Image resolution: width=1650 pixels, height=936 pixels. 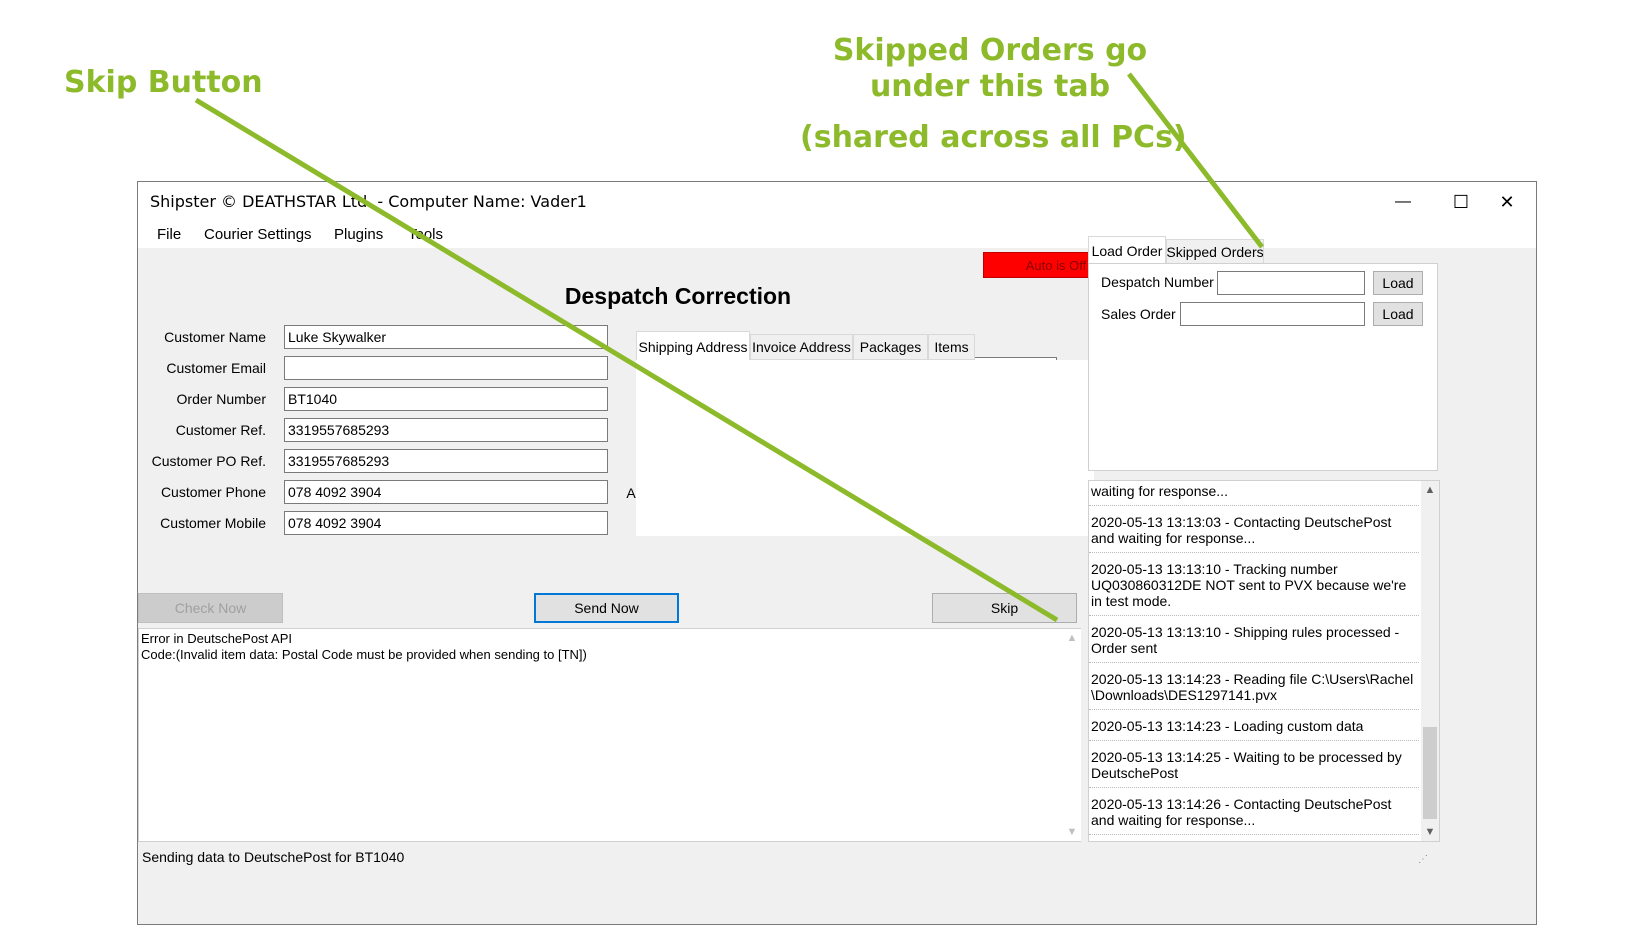 What do you see at coordinates (221, 399) in the screenshot?
I see `customer-field-label: Order Number` at bounding box center [221, 399].